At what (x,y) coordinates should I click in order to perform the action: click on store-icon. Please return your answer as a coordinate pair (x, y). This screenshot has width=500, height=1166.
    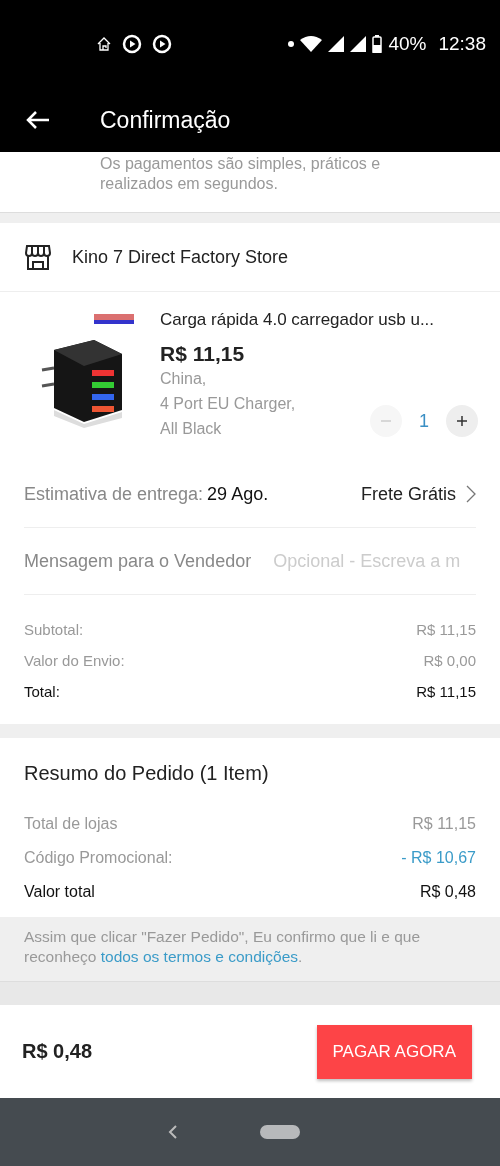
    Looking at the image, I should click on (38, 257).